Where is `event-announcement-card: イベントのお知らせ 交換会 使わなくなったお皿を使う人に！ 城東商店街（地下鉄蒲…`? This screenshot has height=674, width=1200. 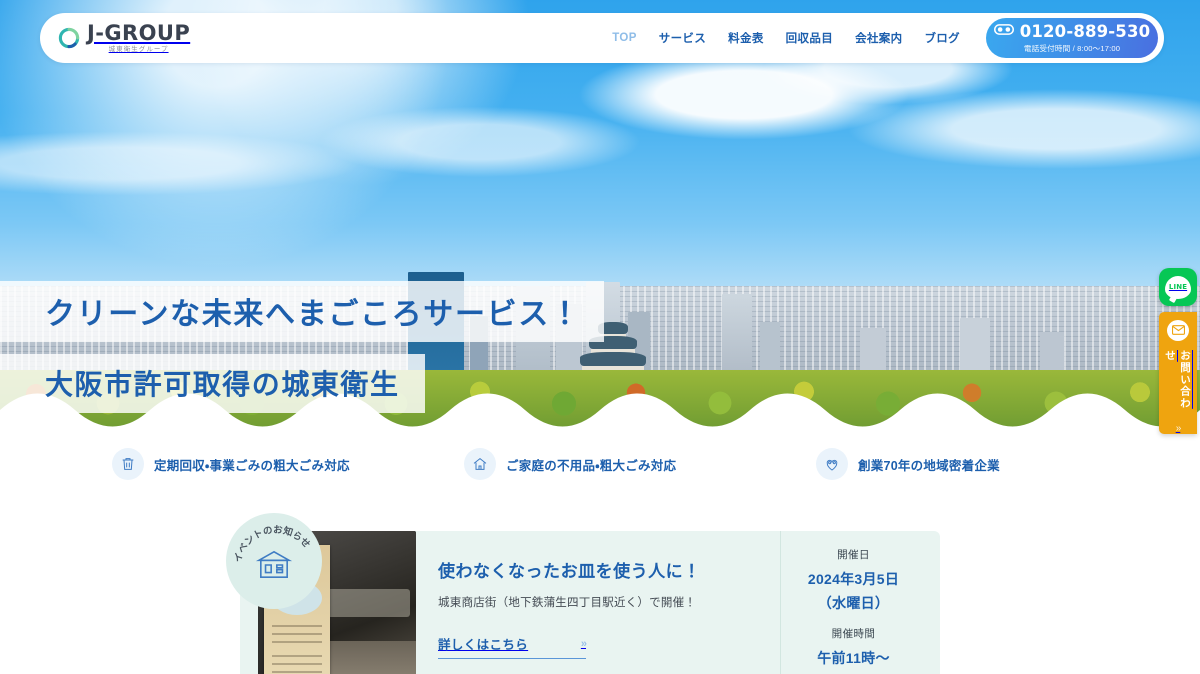 event-announcement-card: イベントのお知らせ 交換会 使わなくなったお皿を使う人に！ 城東商店街（地下鉄蒲… is located at coordinates (583, 593).